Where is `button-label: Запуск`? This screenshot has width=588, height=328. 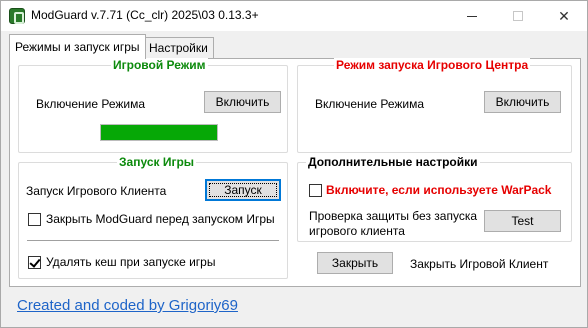 button-label: Запуск is located at coordinates (243, 190).